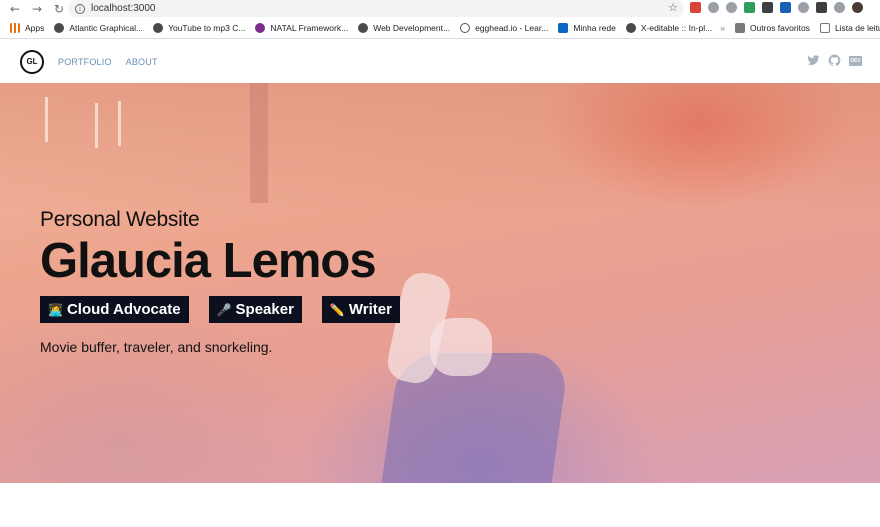  What do you see at coordinates (224, 309) in the screenshot?
I see `microphone-icon: 🎤` at bounding box center [224, 309].